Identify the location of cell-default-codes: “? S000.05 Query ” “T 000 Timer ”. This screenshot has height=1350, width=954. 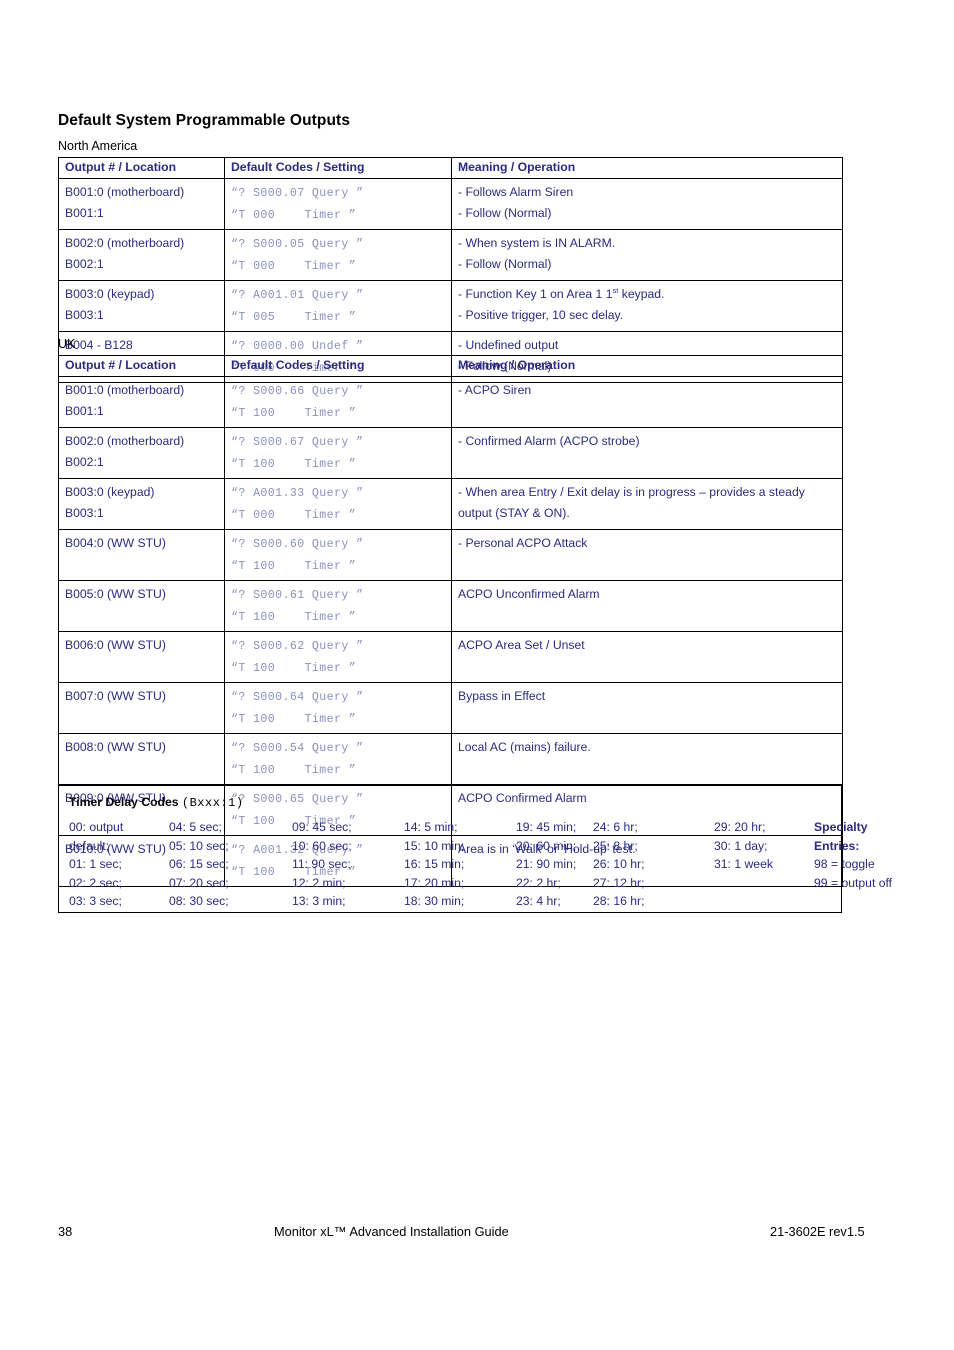
(338, 255).